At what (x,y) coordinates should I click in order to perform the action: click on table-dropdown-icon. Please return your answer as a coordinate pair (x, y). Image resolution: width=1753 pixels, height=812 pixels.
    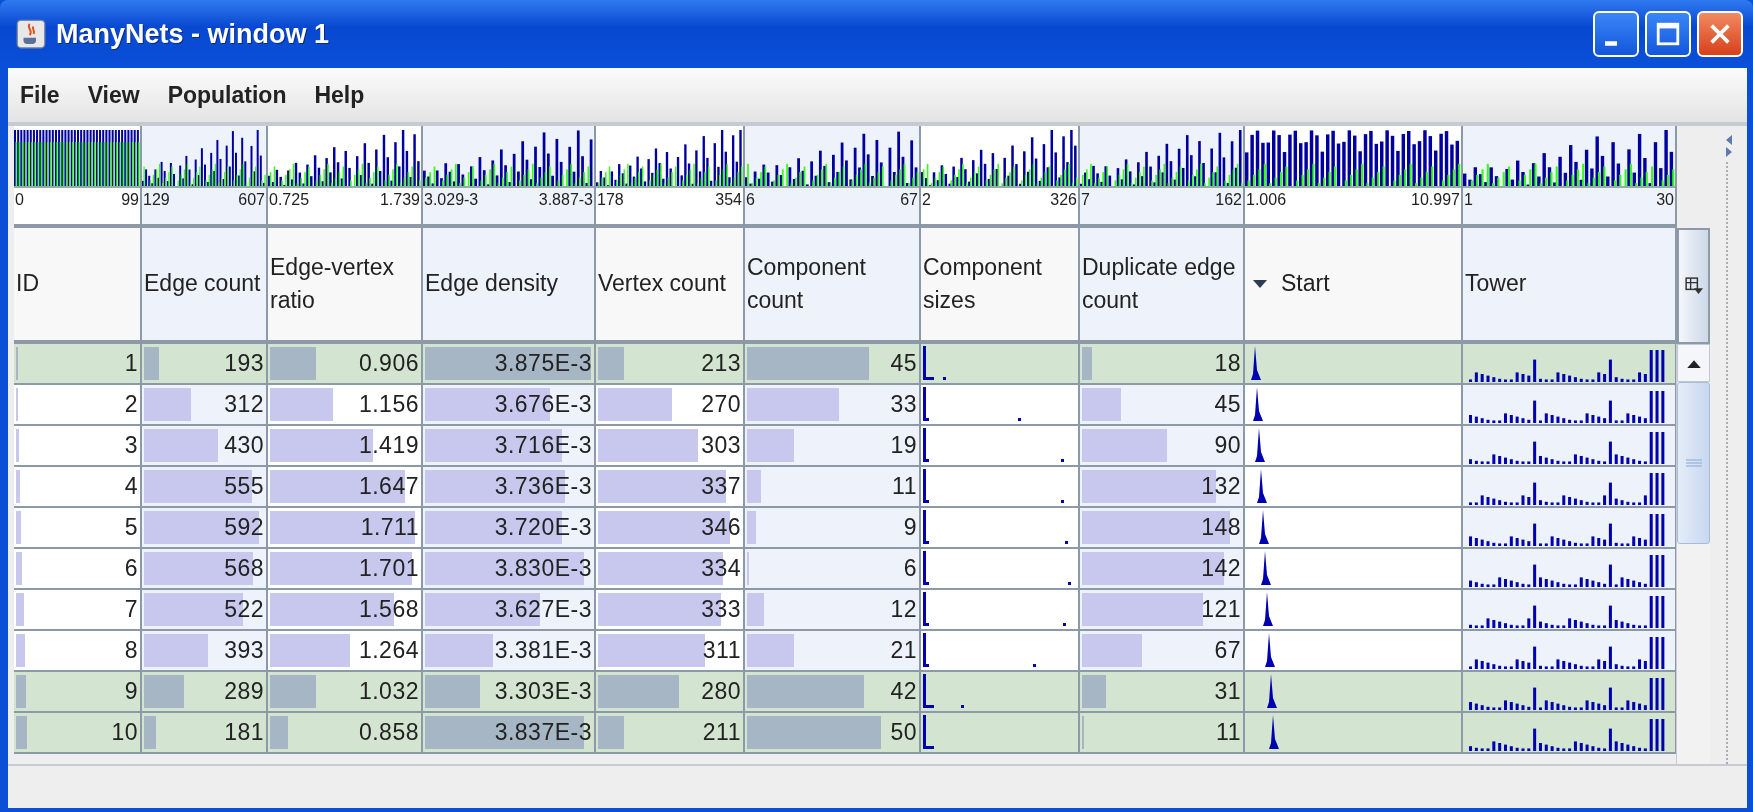
    Looking at the image, I should click on (1693, 286).